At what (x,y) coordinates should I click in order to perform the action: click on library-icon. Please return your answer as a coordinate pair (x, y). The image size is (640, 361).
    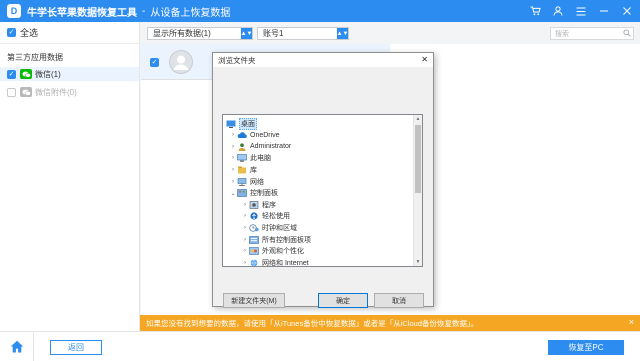
    Looking at the image, I should click on (242, 170).